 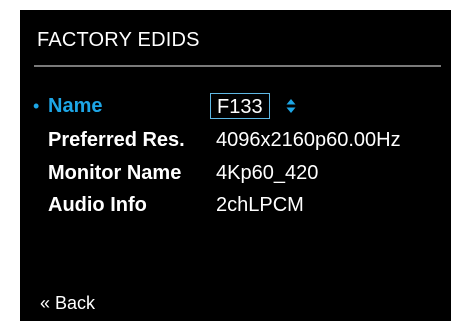 What do you see at coordinates (97, 205) in the screenshot?
I see `field-label-audio-info: Audio Info` at bounding box center [97, 205].